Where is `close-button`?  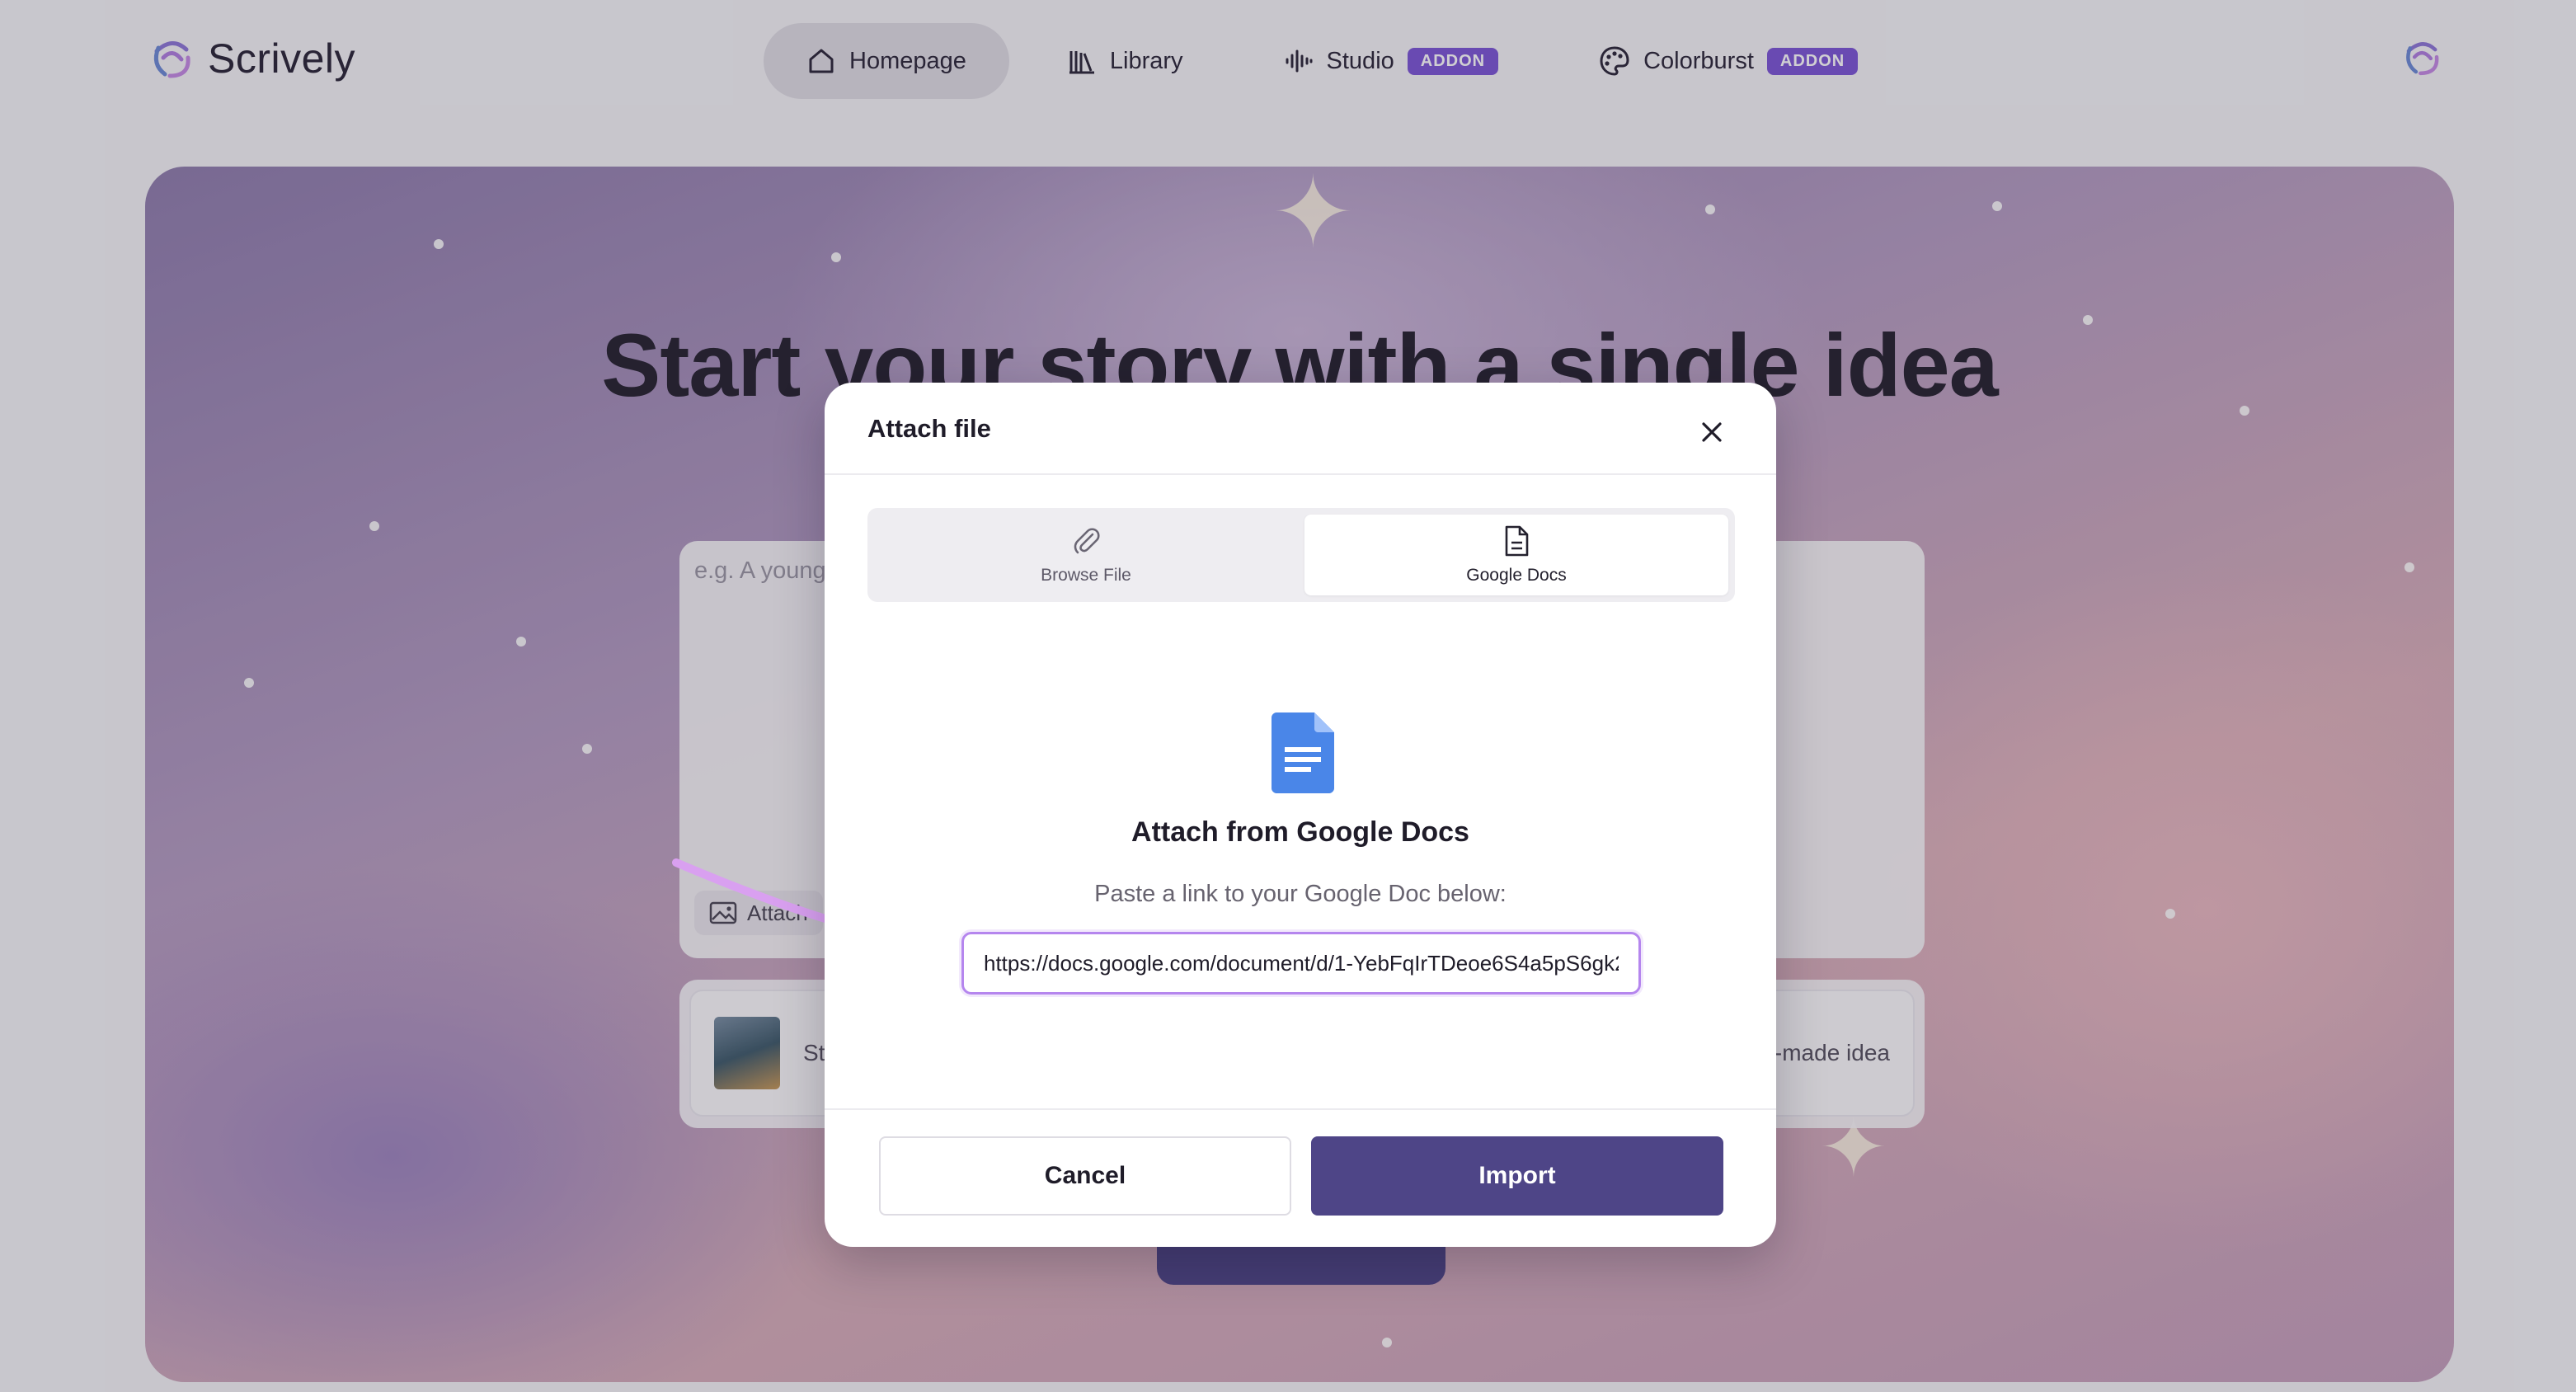 close-button is located at coordinates (1711, 432).